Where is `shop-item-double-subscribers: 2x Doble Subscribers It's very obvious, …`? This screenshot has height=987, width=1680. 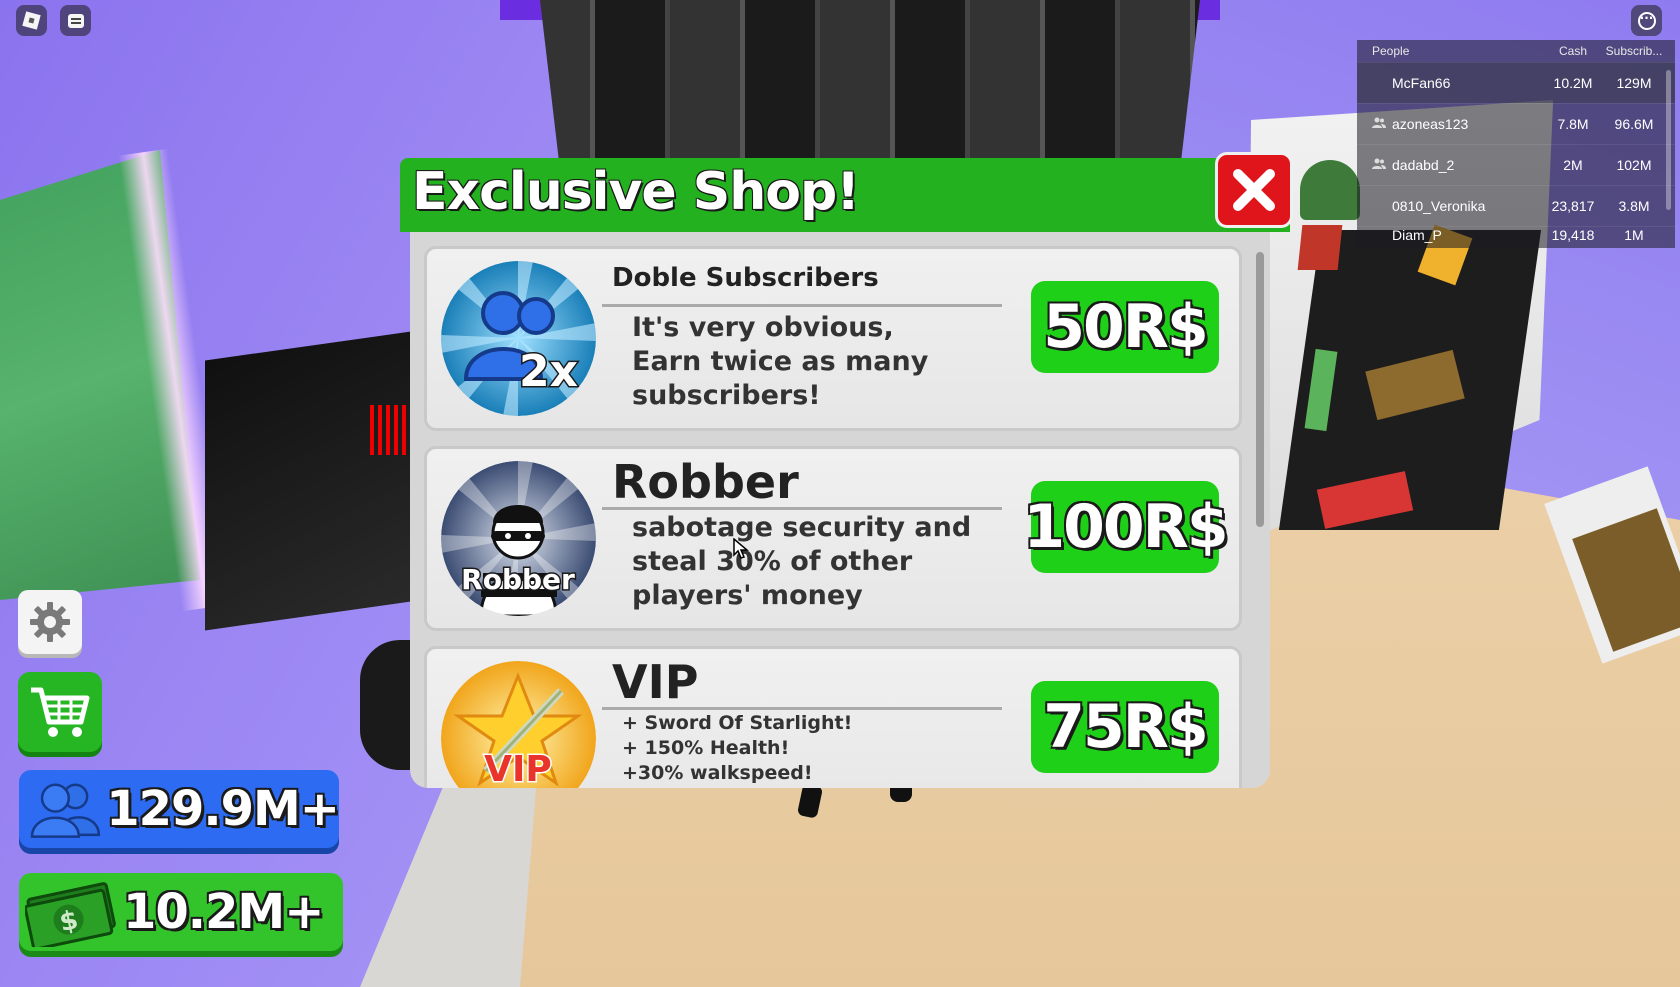 shop-item-double-subscribers: 2x Doble Subscribers It's very obvious, … is located at coordinates (833, 338).